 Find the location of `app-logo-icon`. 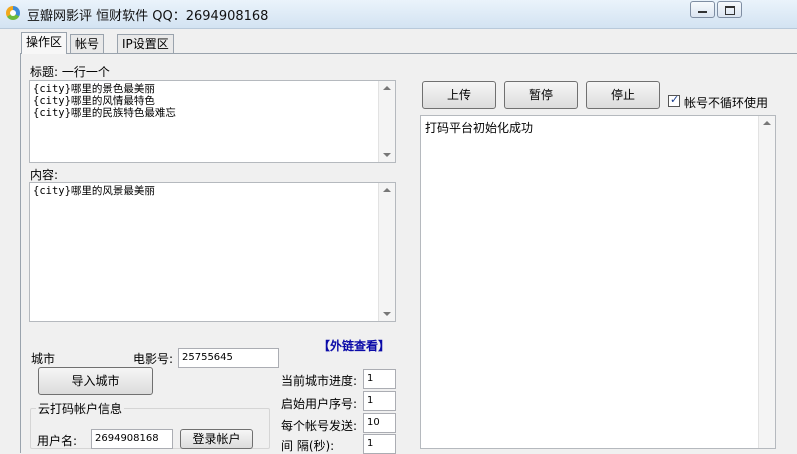

app-logo-icon is located at coordinates (13, 13).